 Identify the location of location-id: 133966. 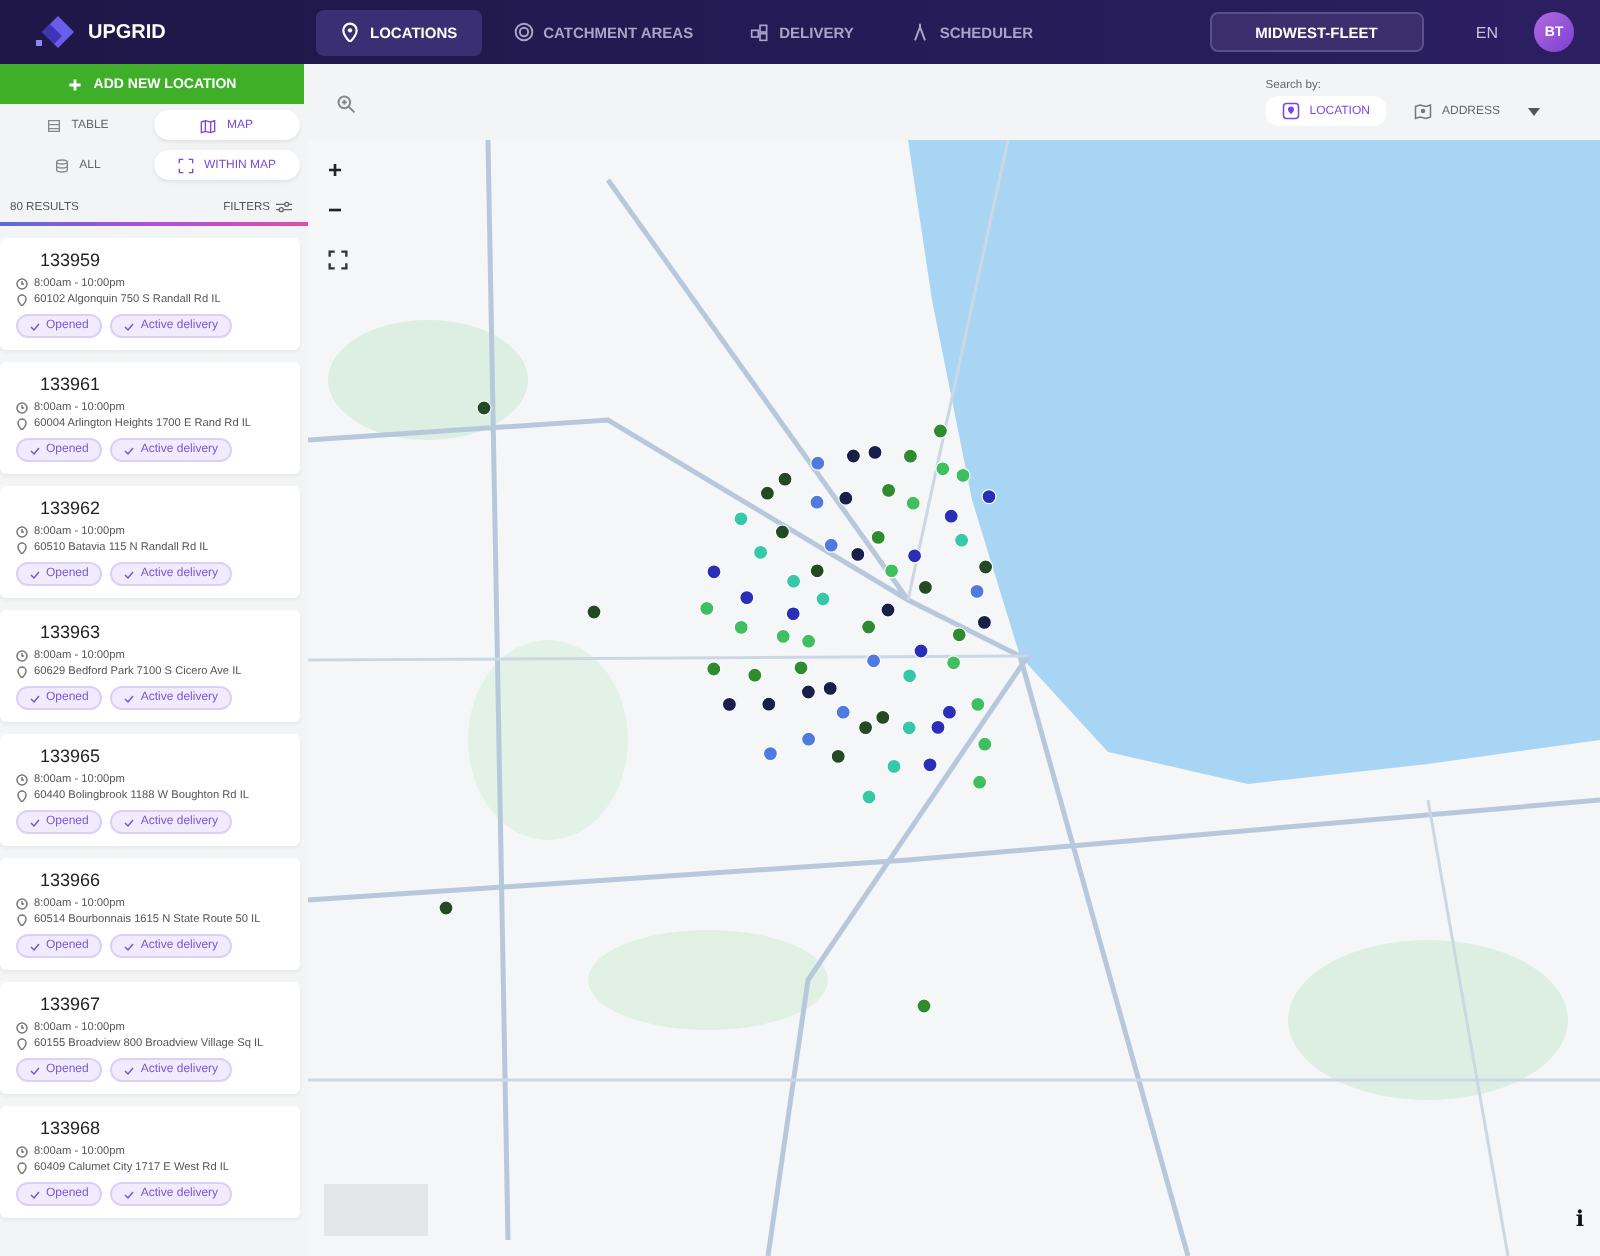
(71, 880).